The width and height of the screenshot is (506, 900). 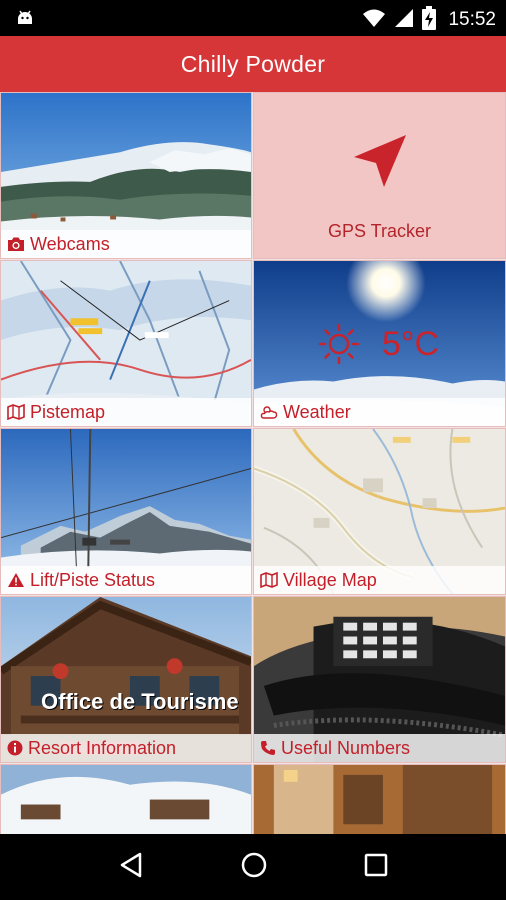 I want to click on tile-lift-piste-status: Lift/Piste Status, so click(x=126, y=511).